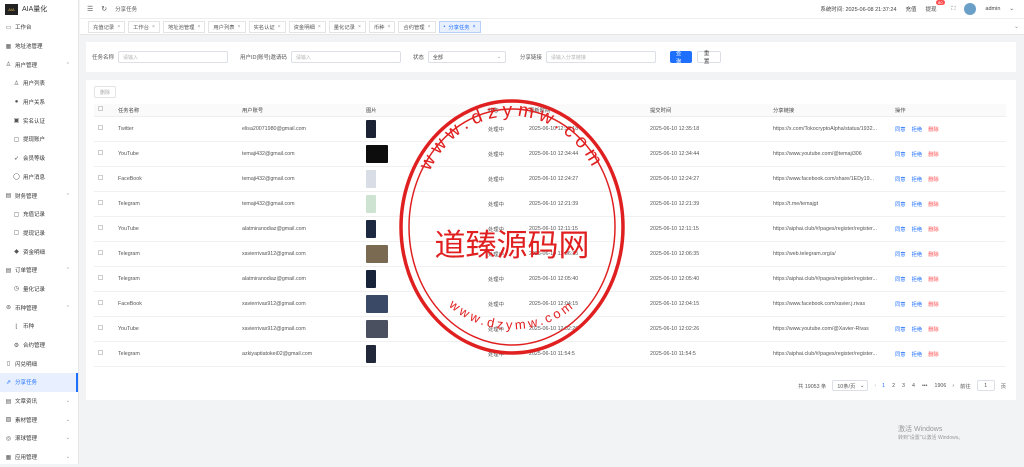 This screenshot has width=1024, height=467. Describe the element at coordinates (708, 58) in the screenshot. I see `reset-button: 重置` at that location.